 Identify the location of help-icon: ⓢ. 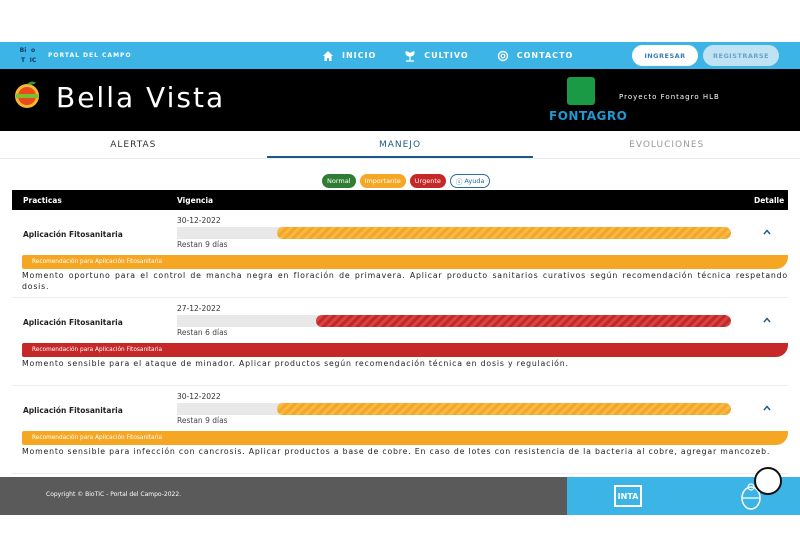
(459, 182).